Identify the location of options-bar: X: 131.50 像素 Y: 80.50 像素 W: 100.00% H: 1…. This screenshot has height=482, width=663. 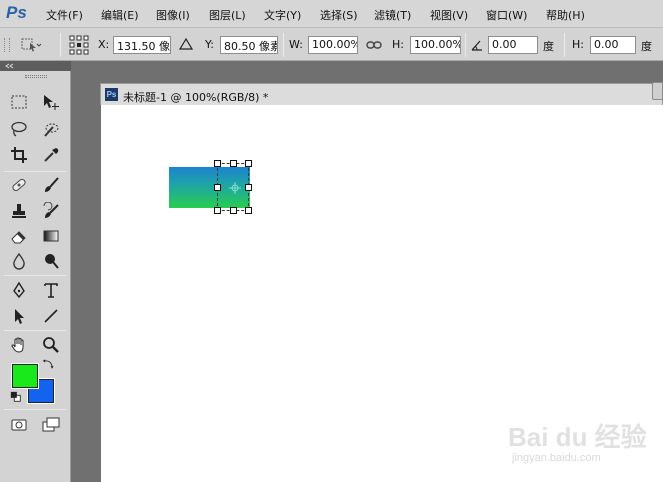
(331, 44).